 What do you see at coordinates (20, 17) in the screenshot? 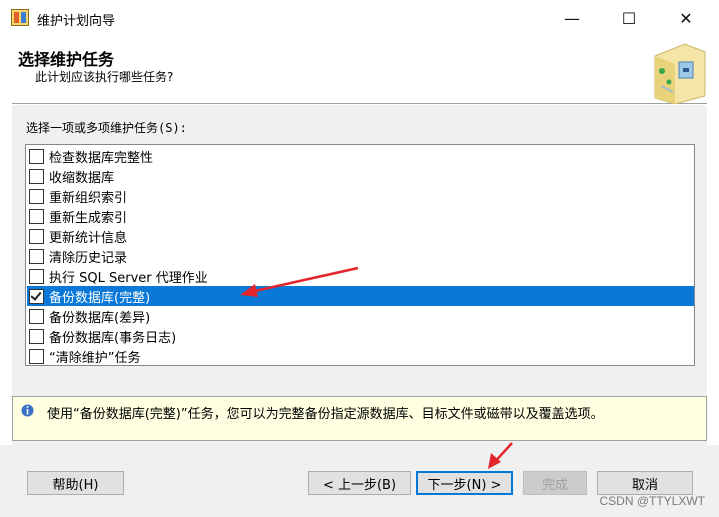
I see `app-icon` at bounding box center [20, 17].